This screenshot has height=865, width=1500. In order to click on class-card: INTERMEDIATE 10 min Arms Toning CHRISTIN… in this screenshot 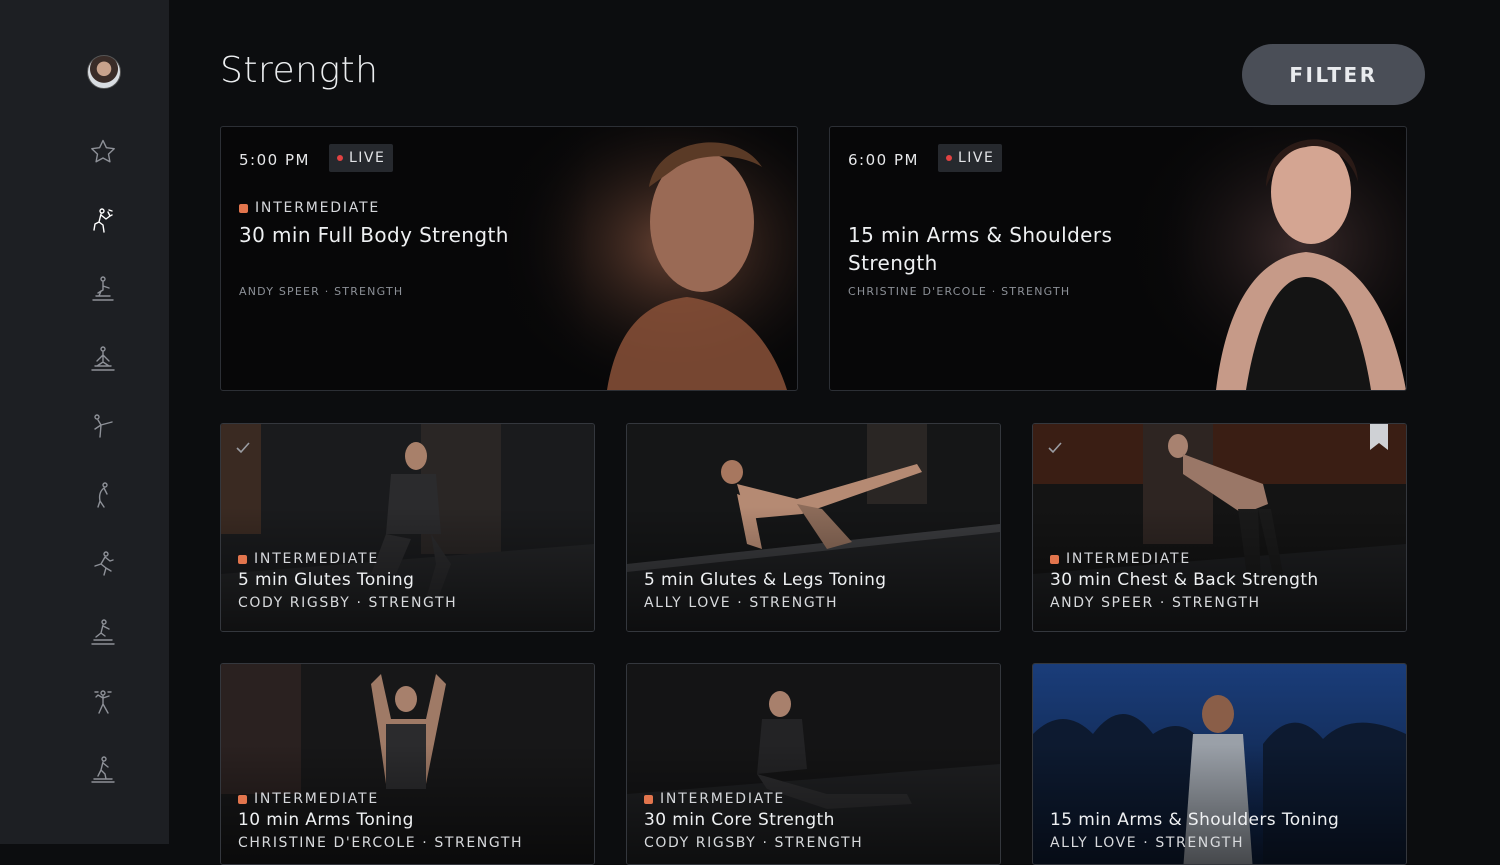, I will do `click(407, 764)`.